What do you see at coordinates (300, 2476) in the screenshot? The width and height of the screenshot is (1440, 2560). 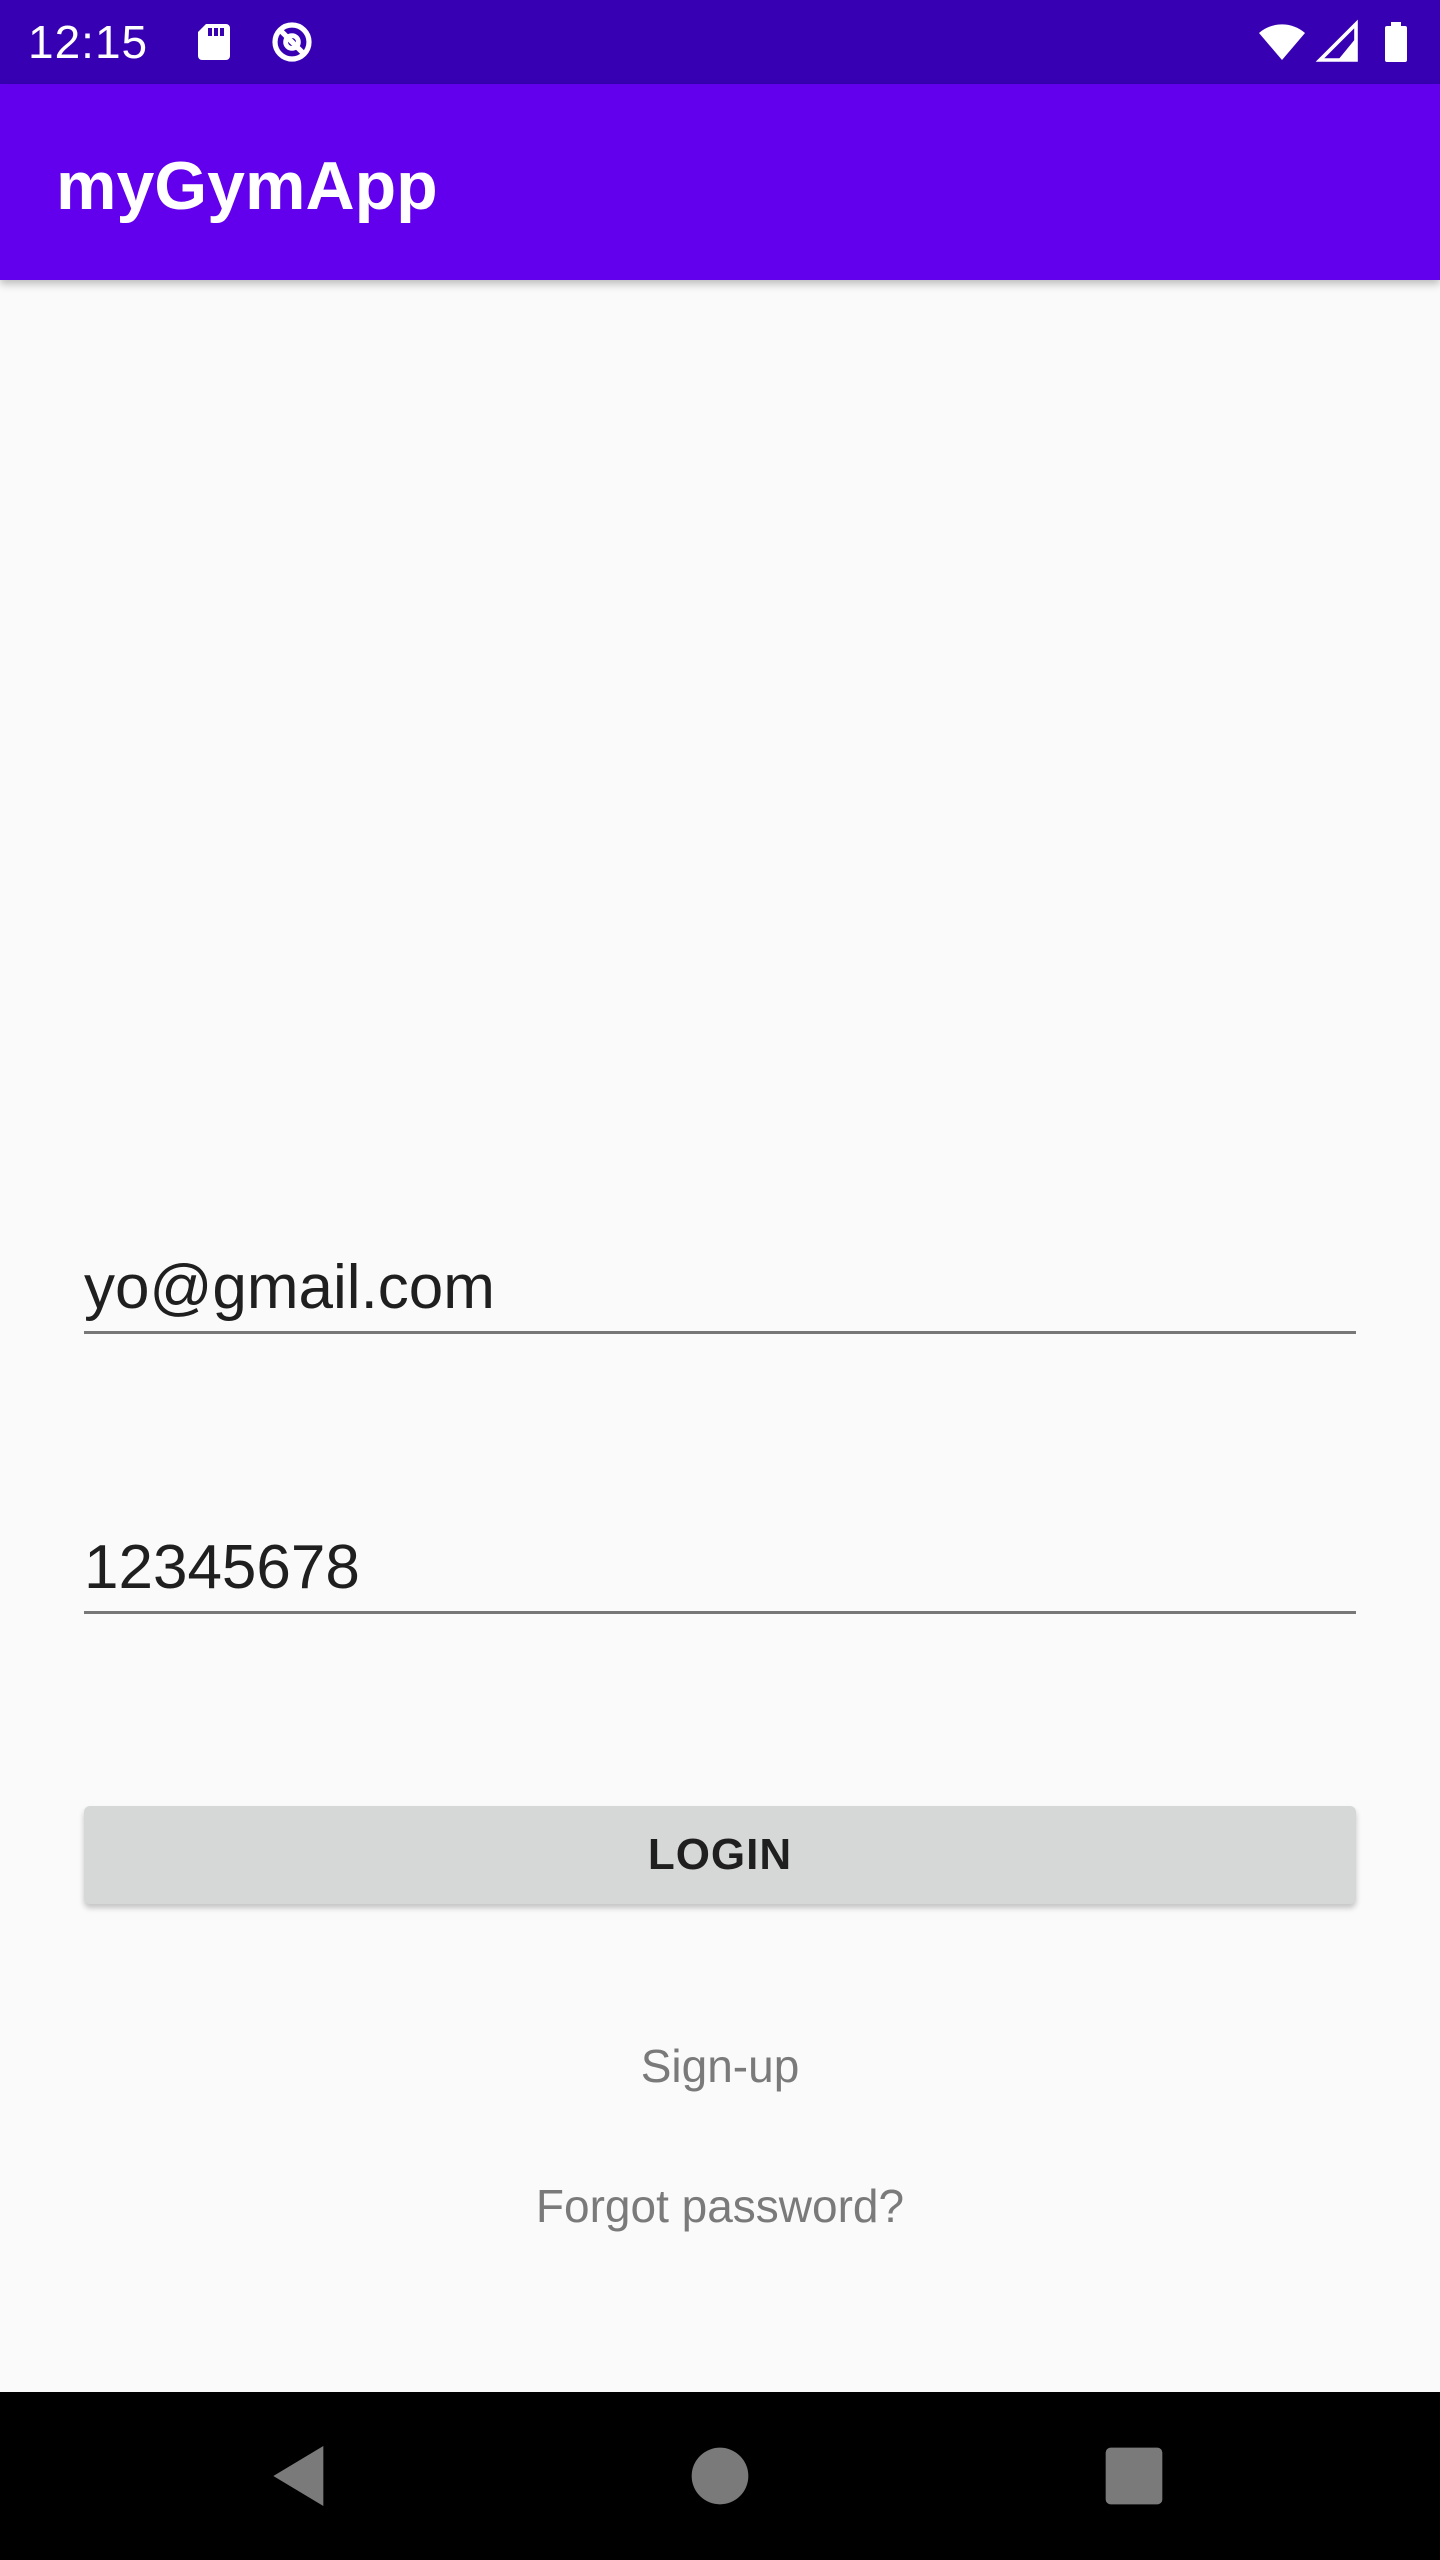 I see `back-icon` at bounding box center [300, 2476].